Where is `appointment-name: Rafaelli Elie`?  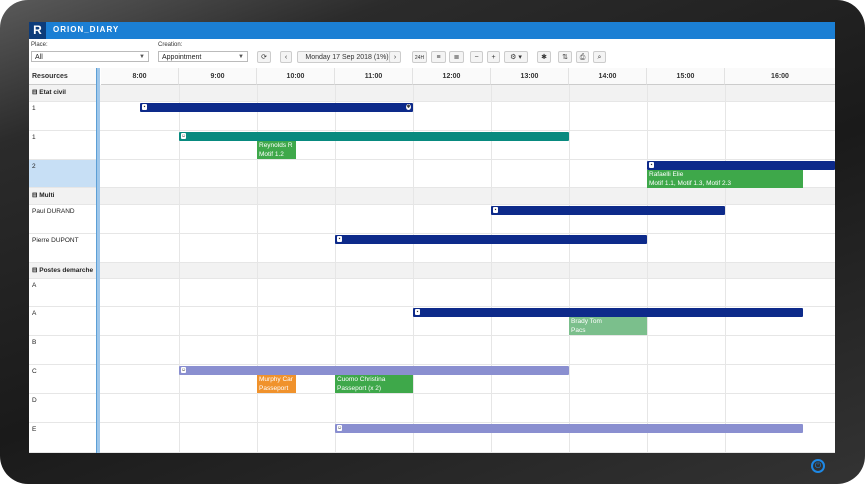 appointment-name: Rafaelli Elie is located at coordinates (666, 174).